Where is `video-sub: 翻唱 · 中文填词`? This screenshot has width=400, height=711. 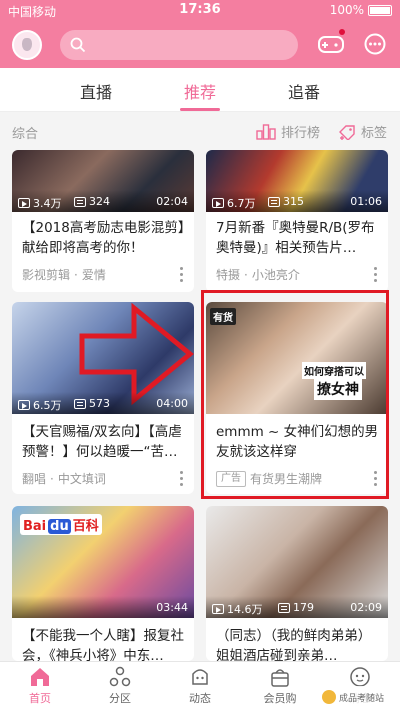 video-sub: 翻唱 · 中文填词 is located at coordinates (64, 479).